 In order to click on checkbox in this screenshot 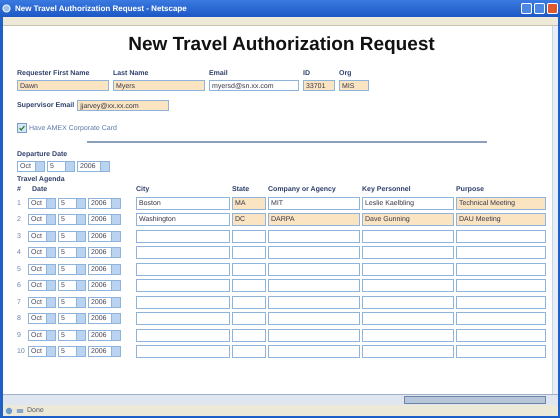, I will do `click(22, 128)`.